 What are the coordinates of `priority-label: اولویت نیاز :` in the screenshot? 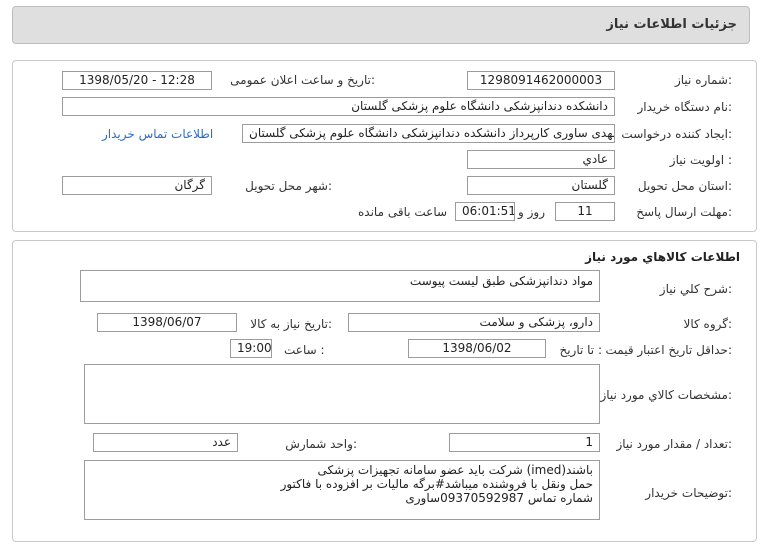 It's located at (700, 160).